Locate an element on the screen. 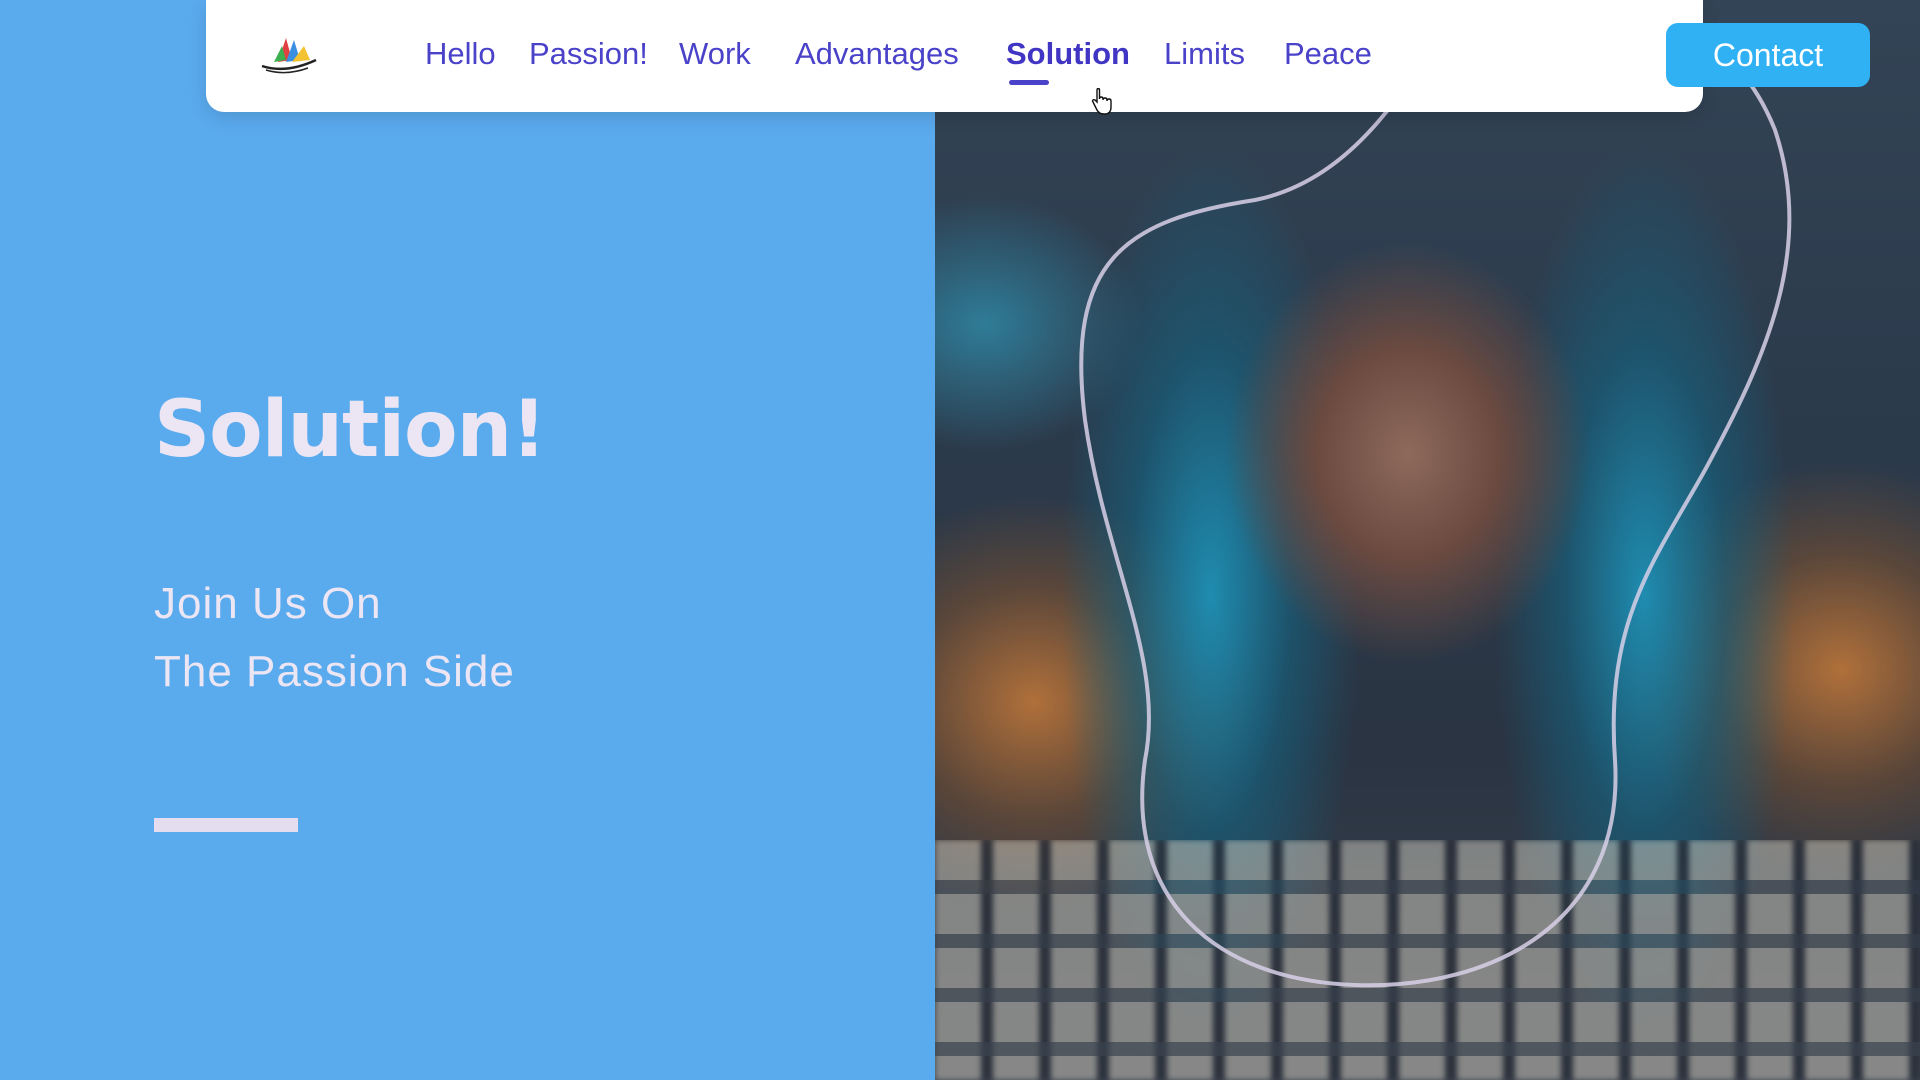 Image resolution: width=1920 pixels, height=1080 pixels. hand-pointer-icon is located at coordinates (1101, 101).